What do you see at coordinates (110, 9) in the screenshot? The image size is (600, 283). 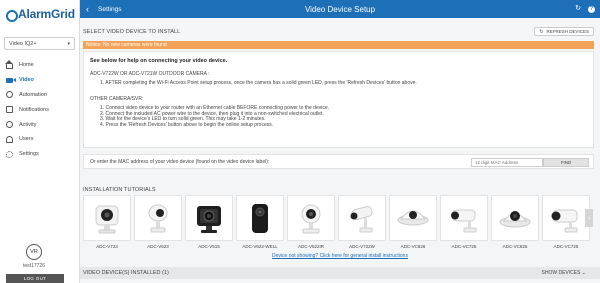 I see `breadcrumb-settings: Settings` at bounding box center [110, 9].